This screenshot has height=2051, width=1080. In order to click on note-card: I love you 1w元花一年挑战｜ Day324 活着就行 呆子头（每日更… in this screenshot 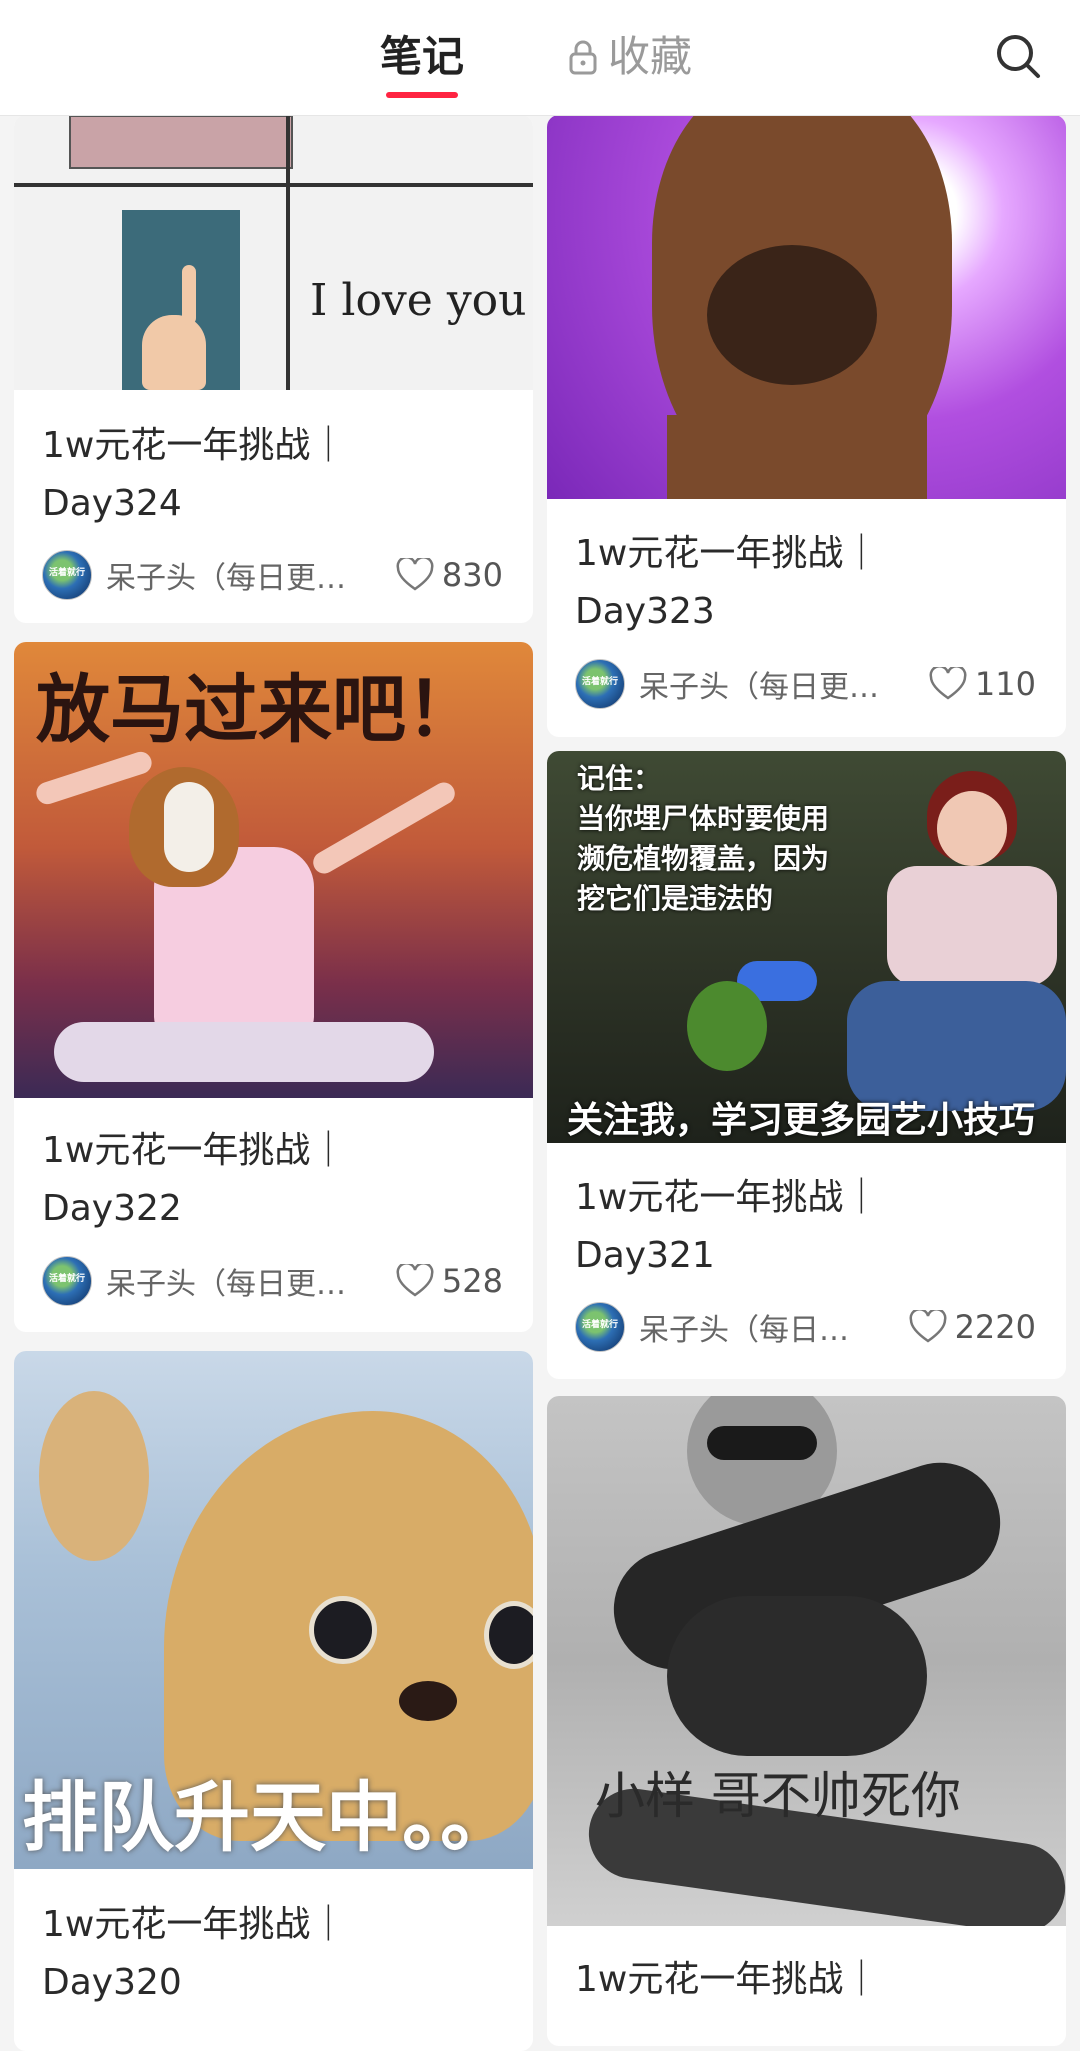, I will do `click(273, 369)`.